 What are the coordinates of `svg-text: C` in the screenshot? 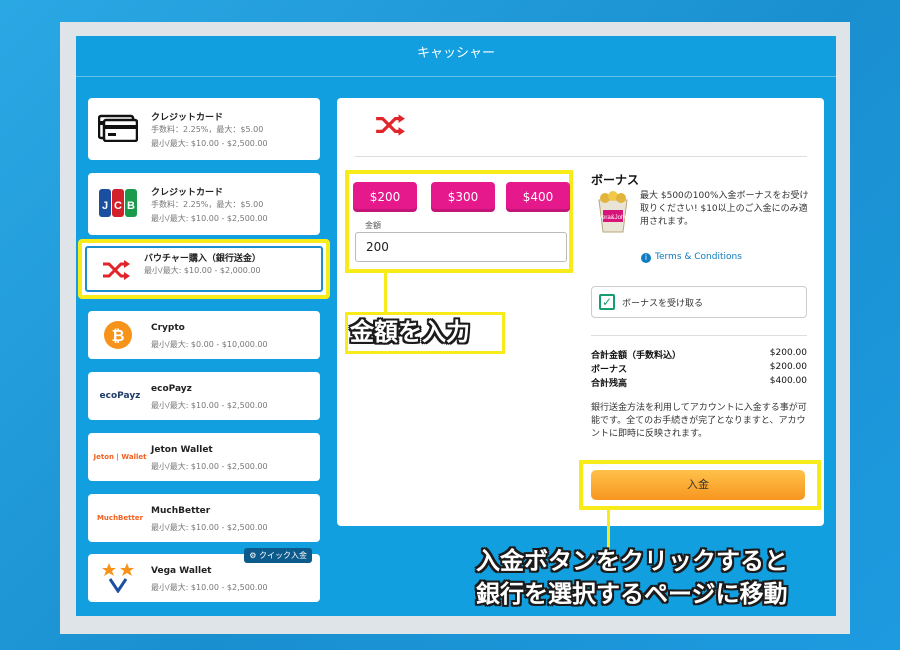 It's located at (118, 206).